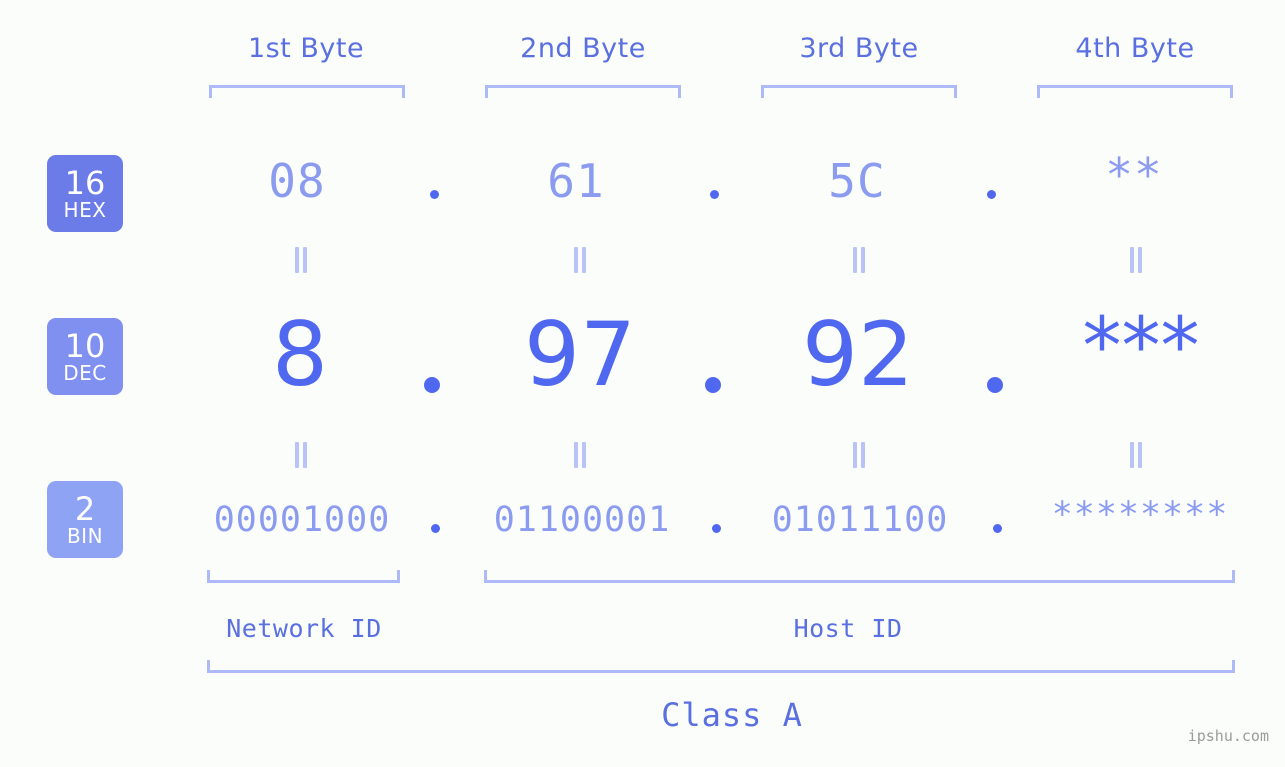 The image size is (1285, 767). What do you see at coordinates (848, 628) in the screenshot?
I see `host-id-label: Host ID` at bounding box center [848, 628].